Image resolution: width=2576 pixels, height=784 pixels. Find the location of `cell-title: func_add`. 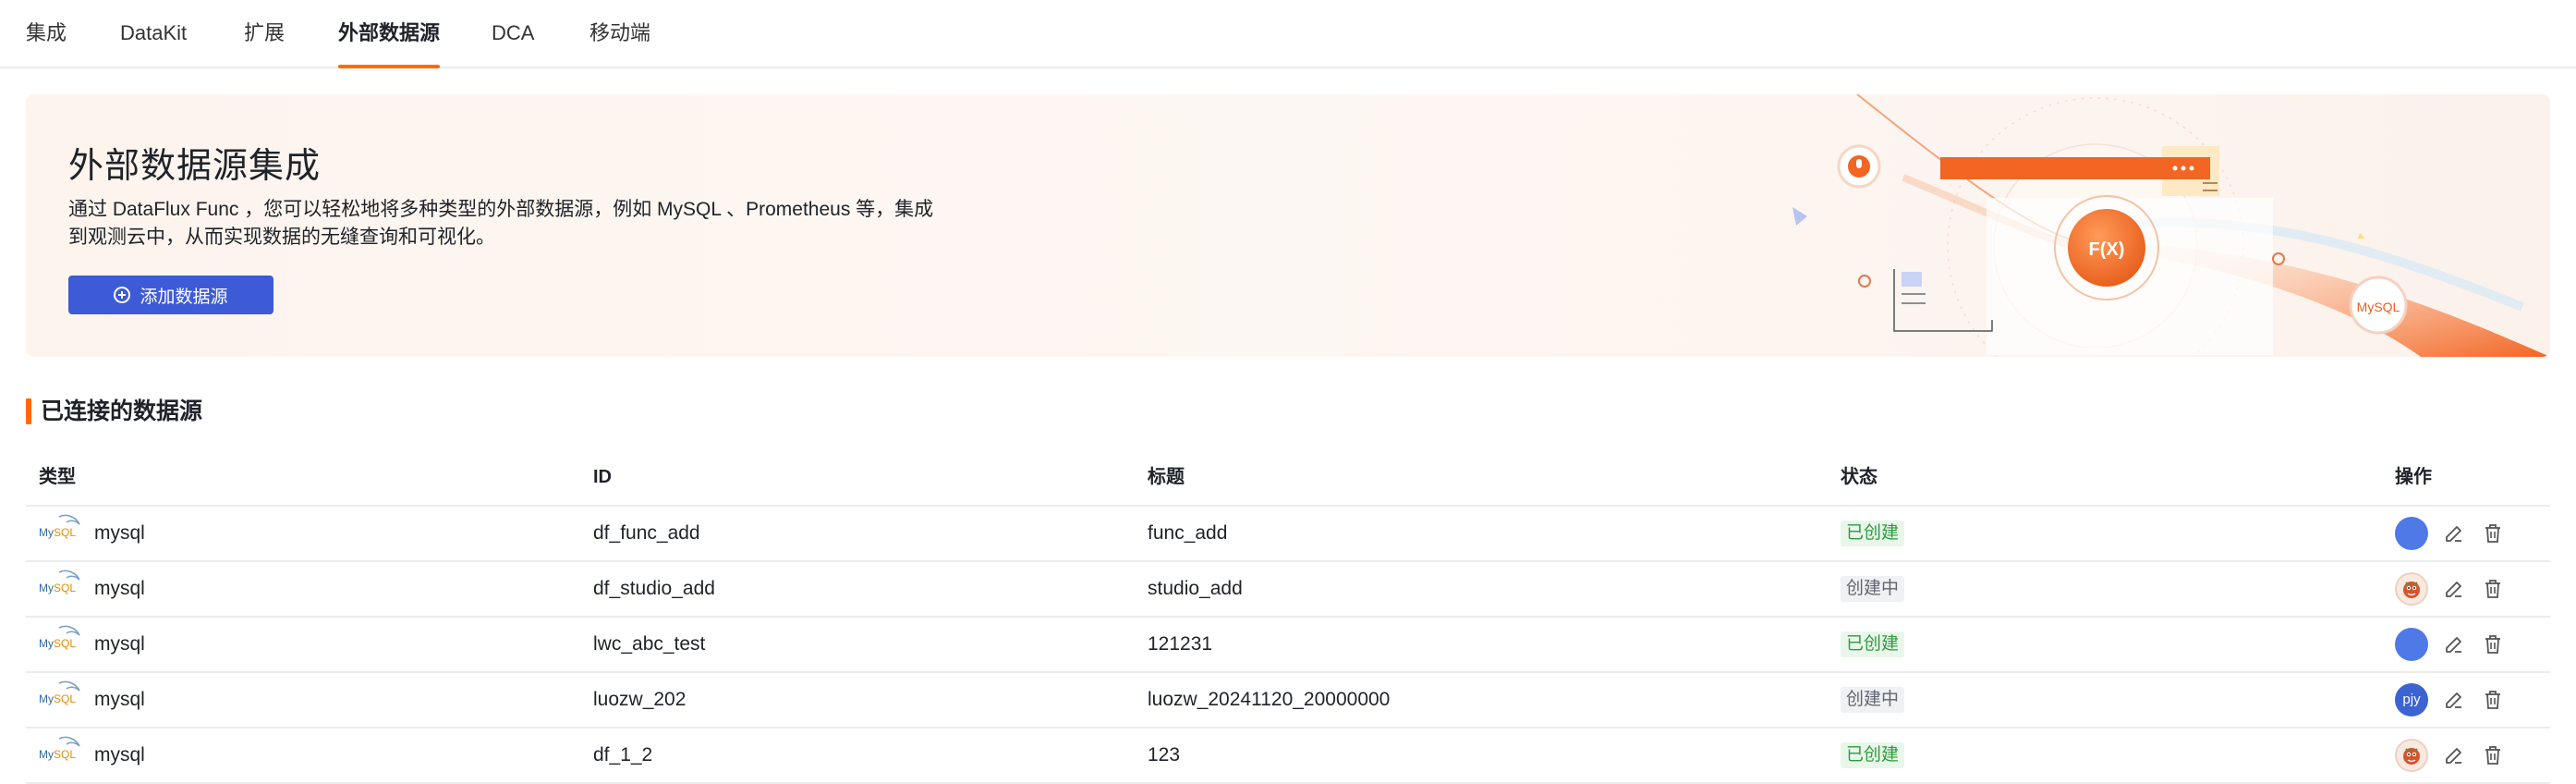

cell-title: func_add is located at coordinates (1188, 533).